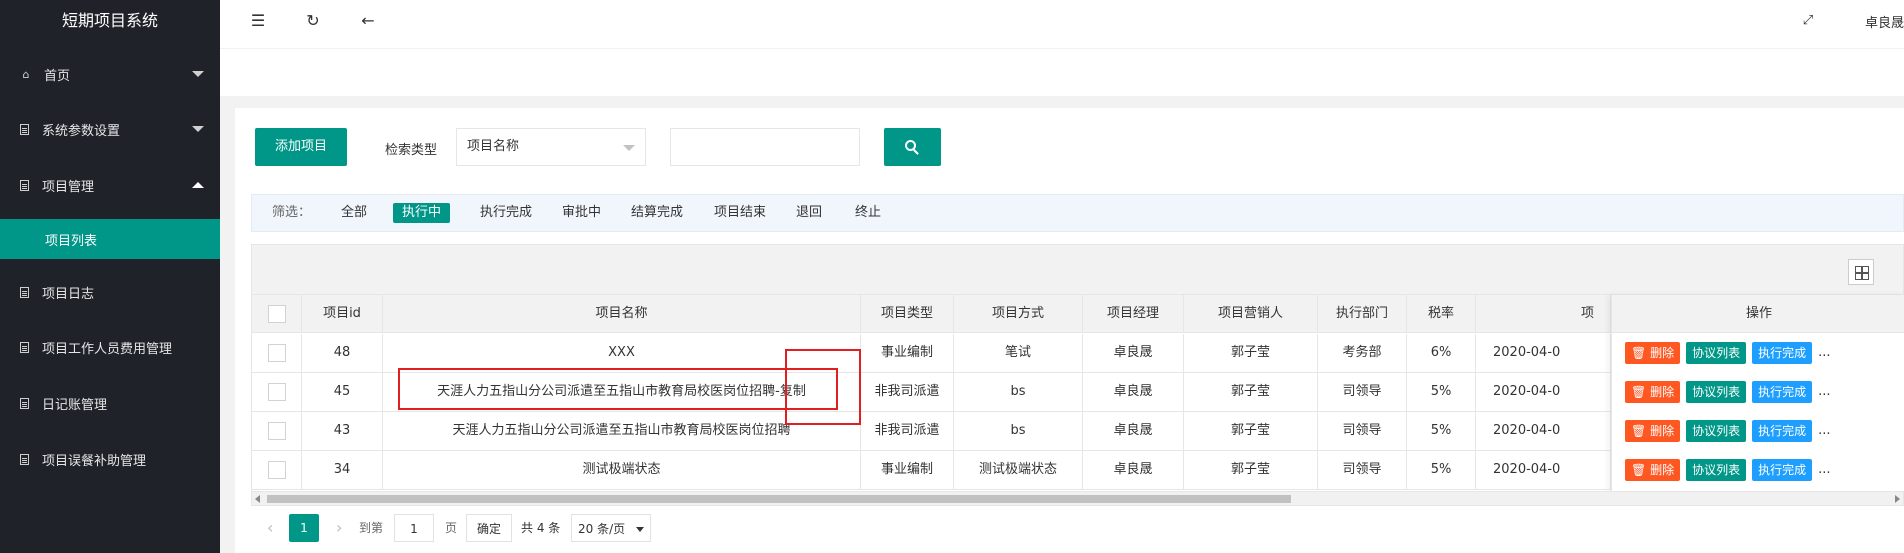 The width and height of the screenshot is (1904, 553). I want to click on cell-id: 45, so click(342, 392).